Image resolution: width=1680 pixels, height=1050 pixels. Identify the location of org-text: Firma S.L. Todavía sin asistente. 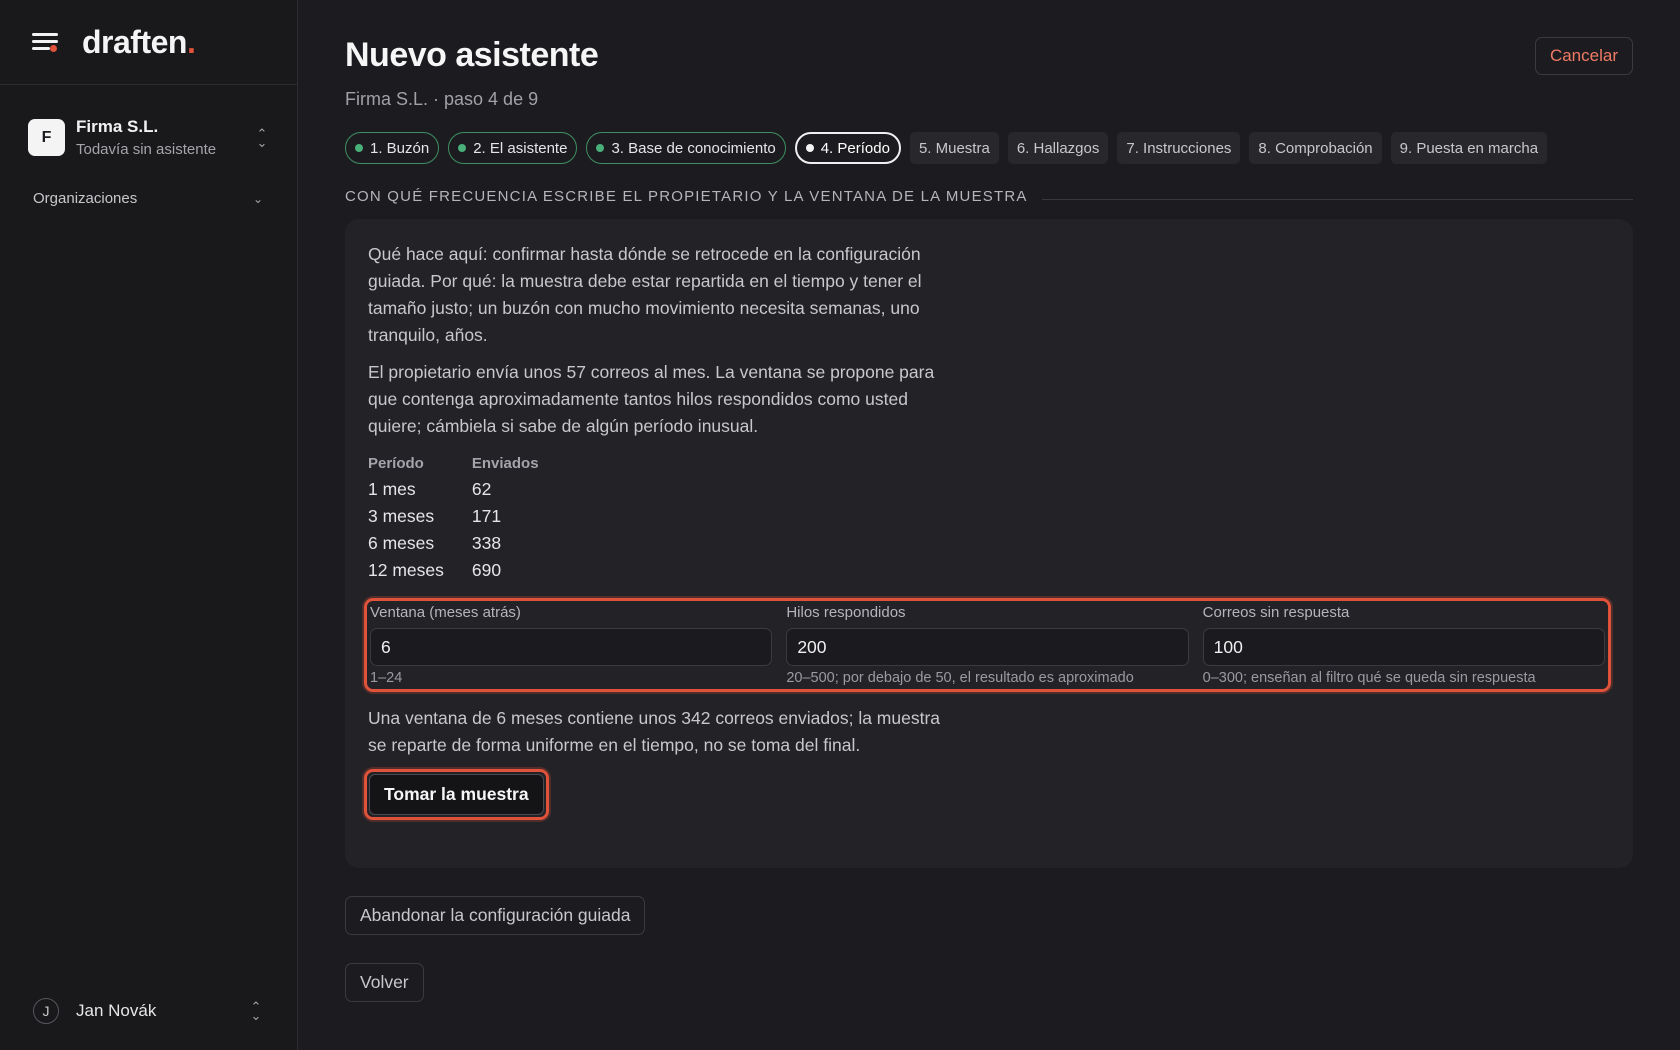
(165, 137).